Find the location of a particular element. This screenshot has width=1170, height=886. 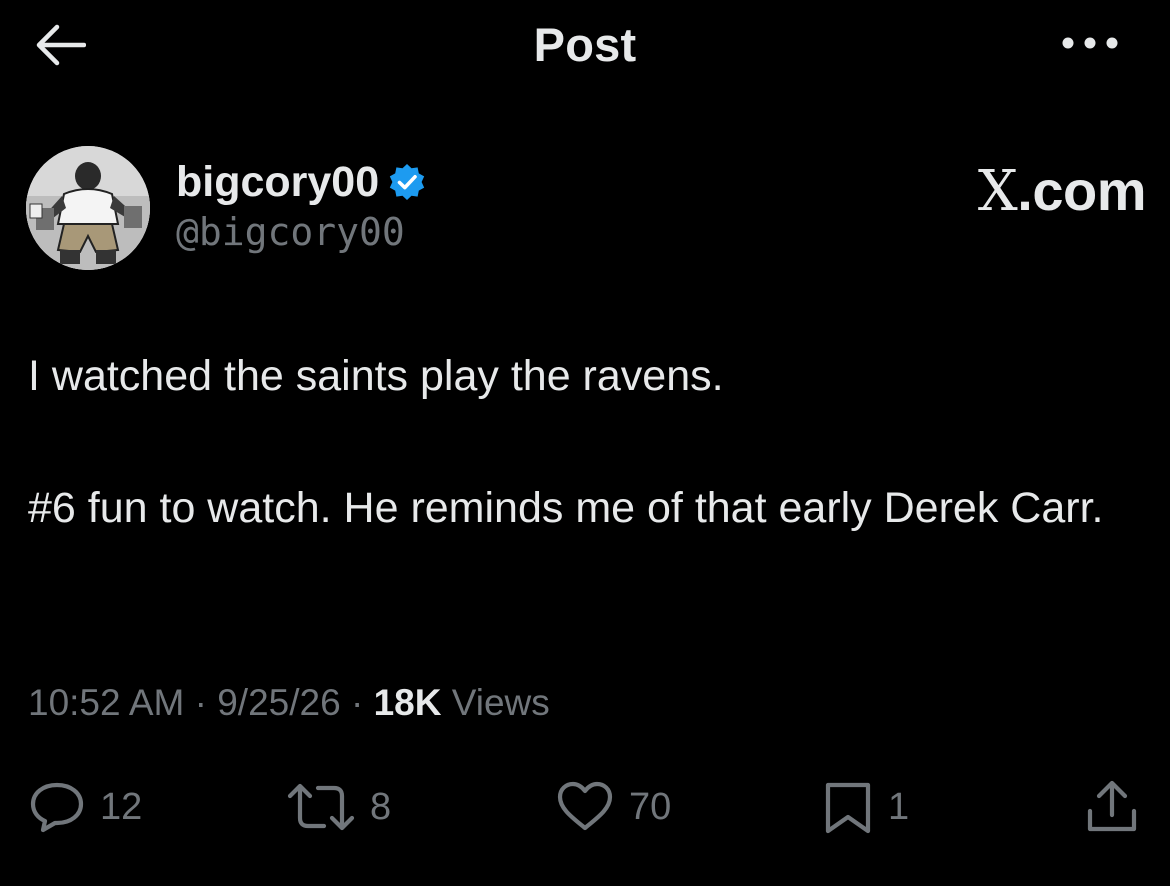

more-options-button is located at coordinates (1090, 43).